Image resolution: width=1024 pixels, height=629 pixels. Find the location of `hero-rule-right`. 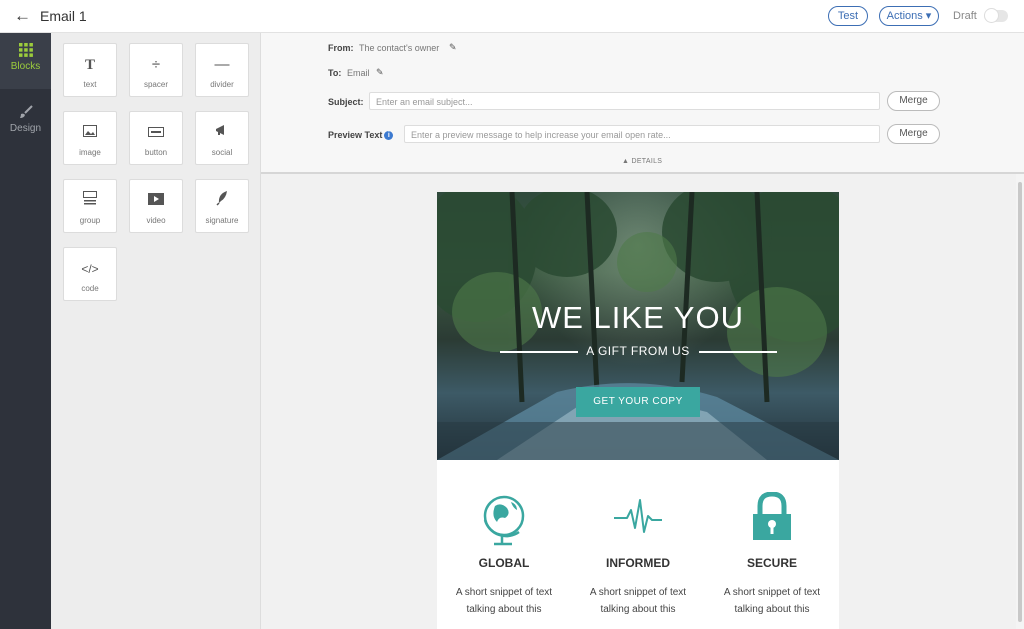

hero-rule-right is located at coordinates (738, 352).